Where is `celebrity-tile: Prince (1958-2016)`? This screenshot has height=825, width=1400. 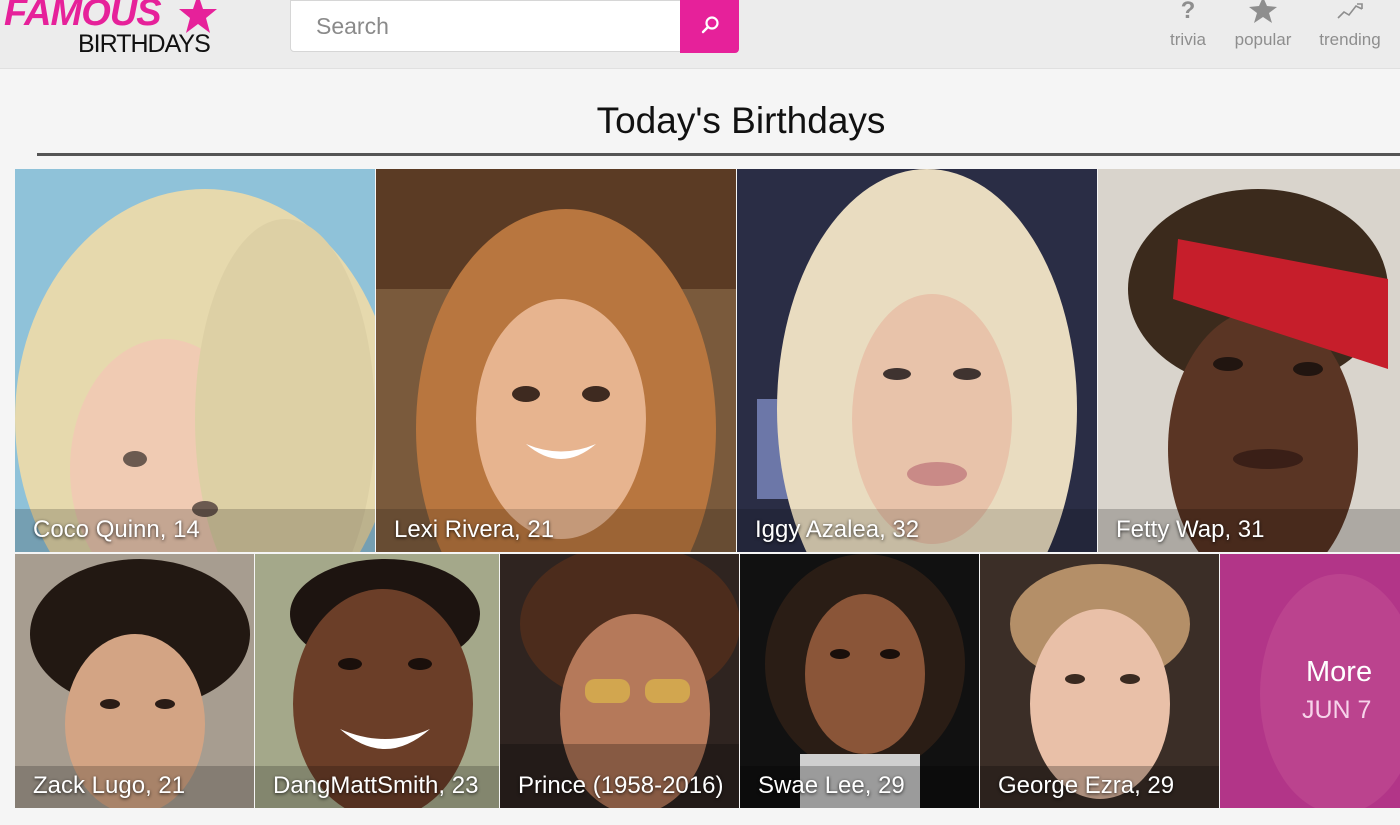 celebrity-tile: Prince (1958-2016) is located at coordinates (619, 681).